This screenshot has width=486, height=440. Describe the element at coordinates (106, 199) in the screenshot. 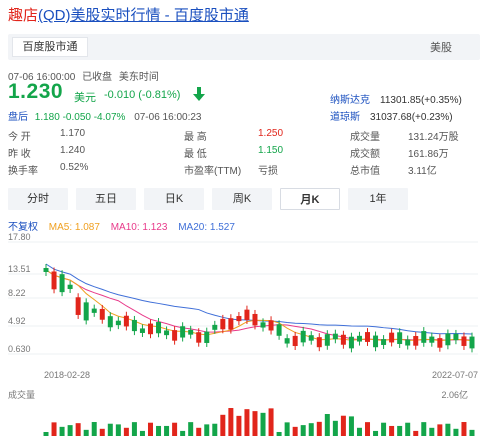

I see `tab-period-5day: 五日` at that location.